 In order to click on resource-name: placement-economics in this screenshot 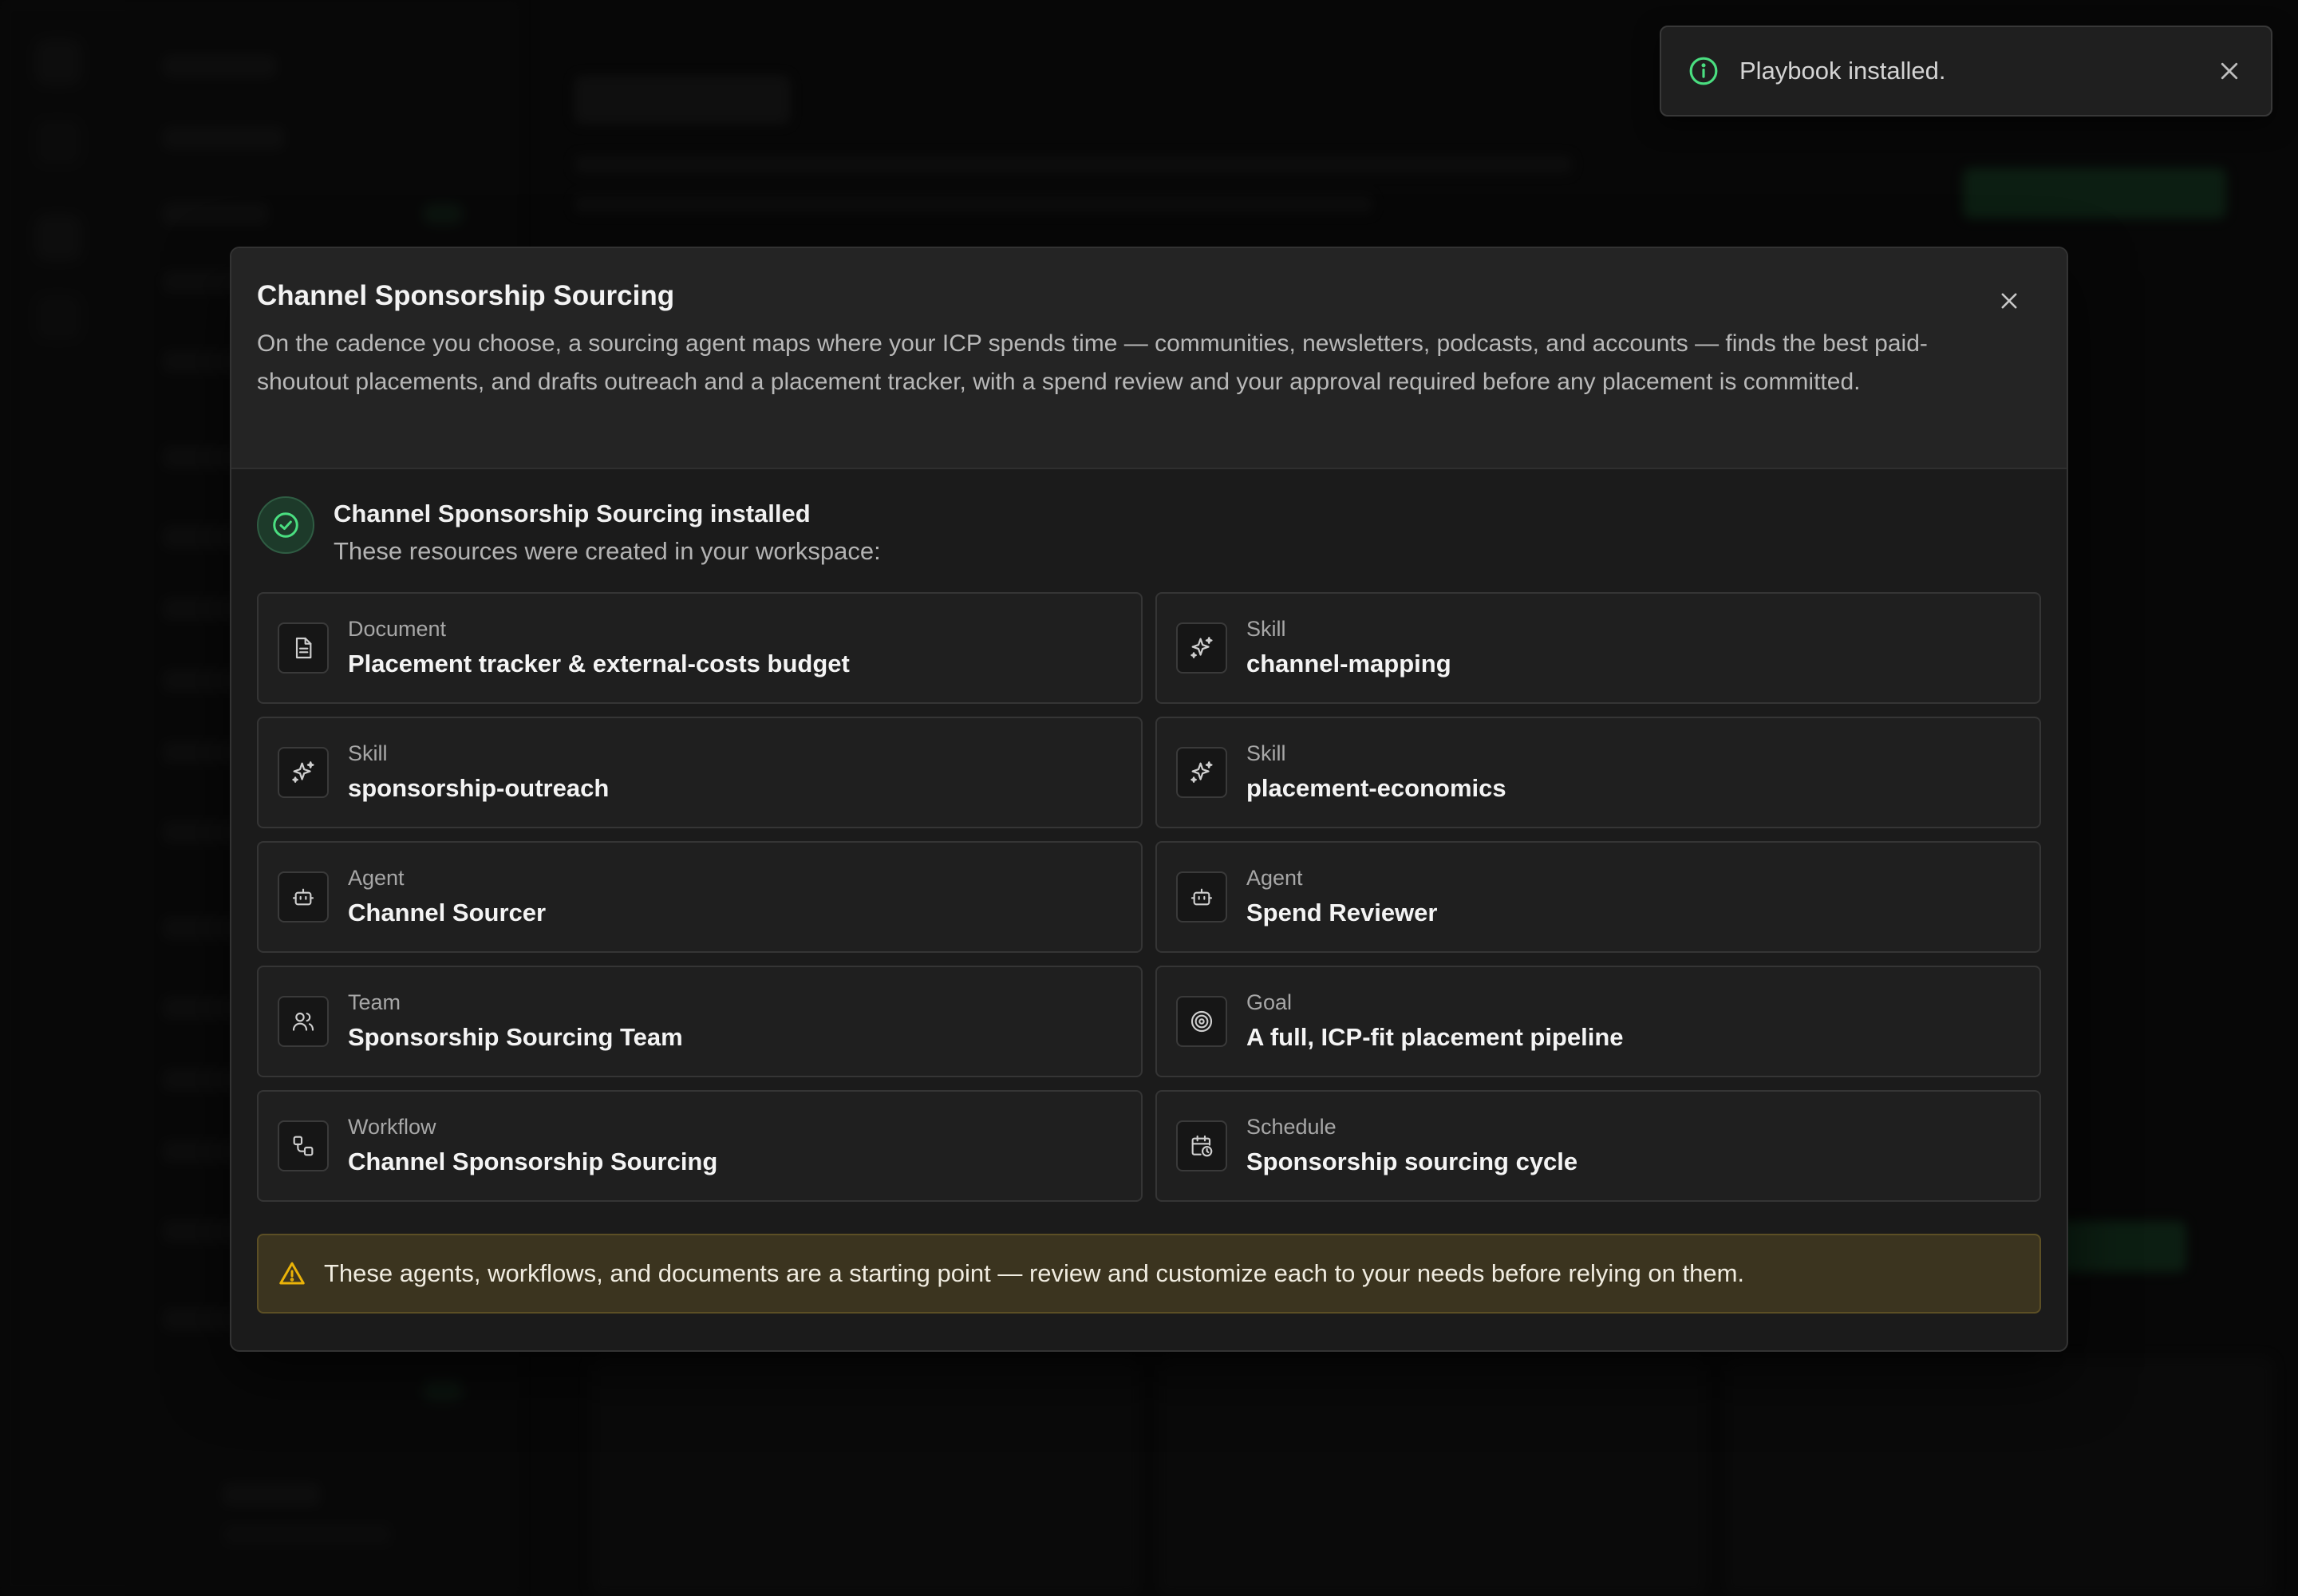, I will do `click(1376, 788)`.